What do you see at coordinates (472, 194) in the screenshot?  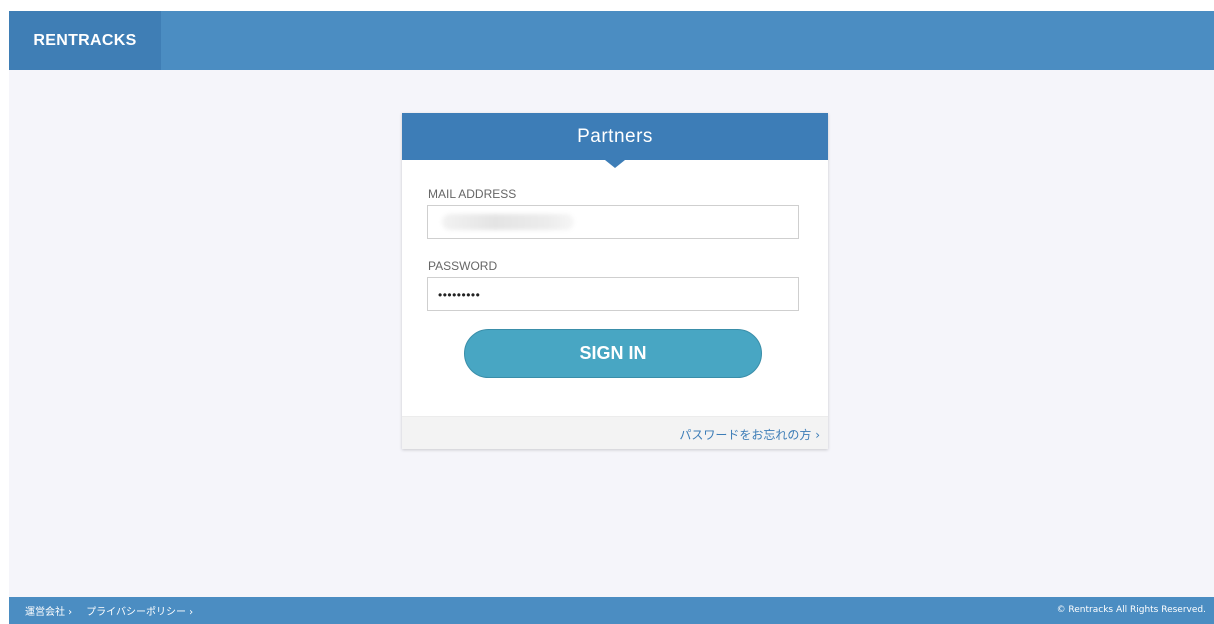 I see `mail-label: MAIL ADDRESS` at bounding box center [472, 194].